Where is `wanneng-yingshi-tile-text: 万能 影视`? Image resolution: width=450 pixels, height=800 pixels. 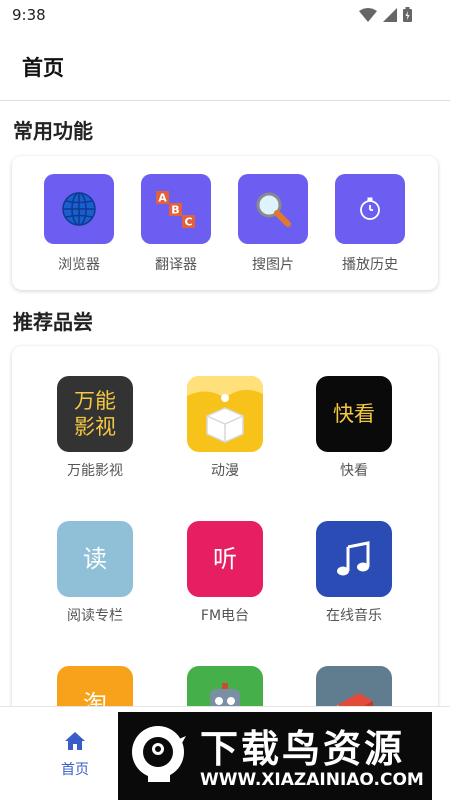
wanneng-yingshi-tile-text: 万能 影视 is located at coordinates (95, 414).